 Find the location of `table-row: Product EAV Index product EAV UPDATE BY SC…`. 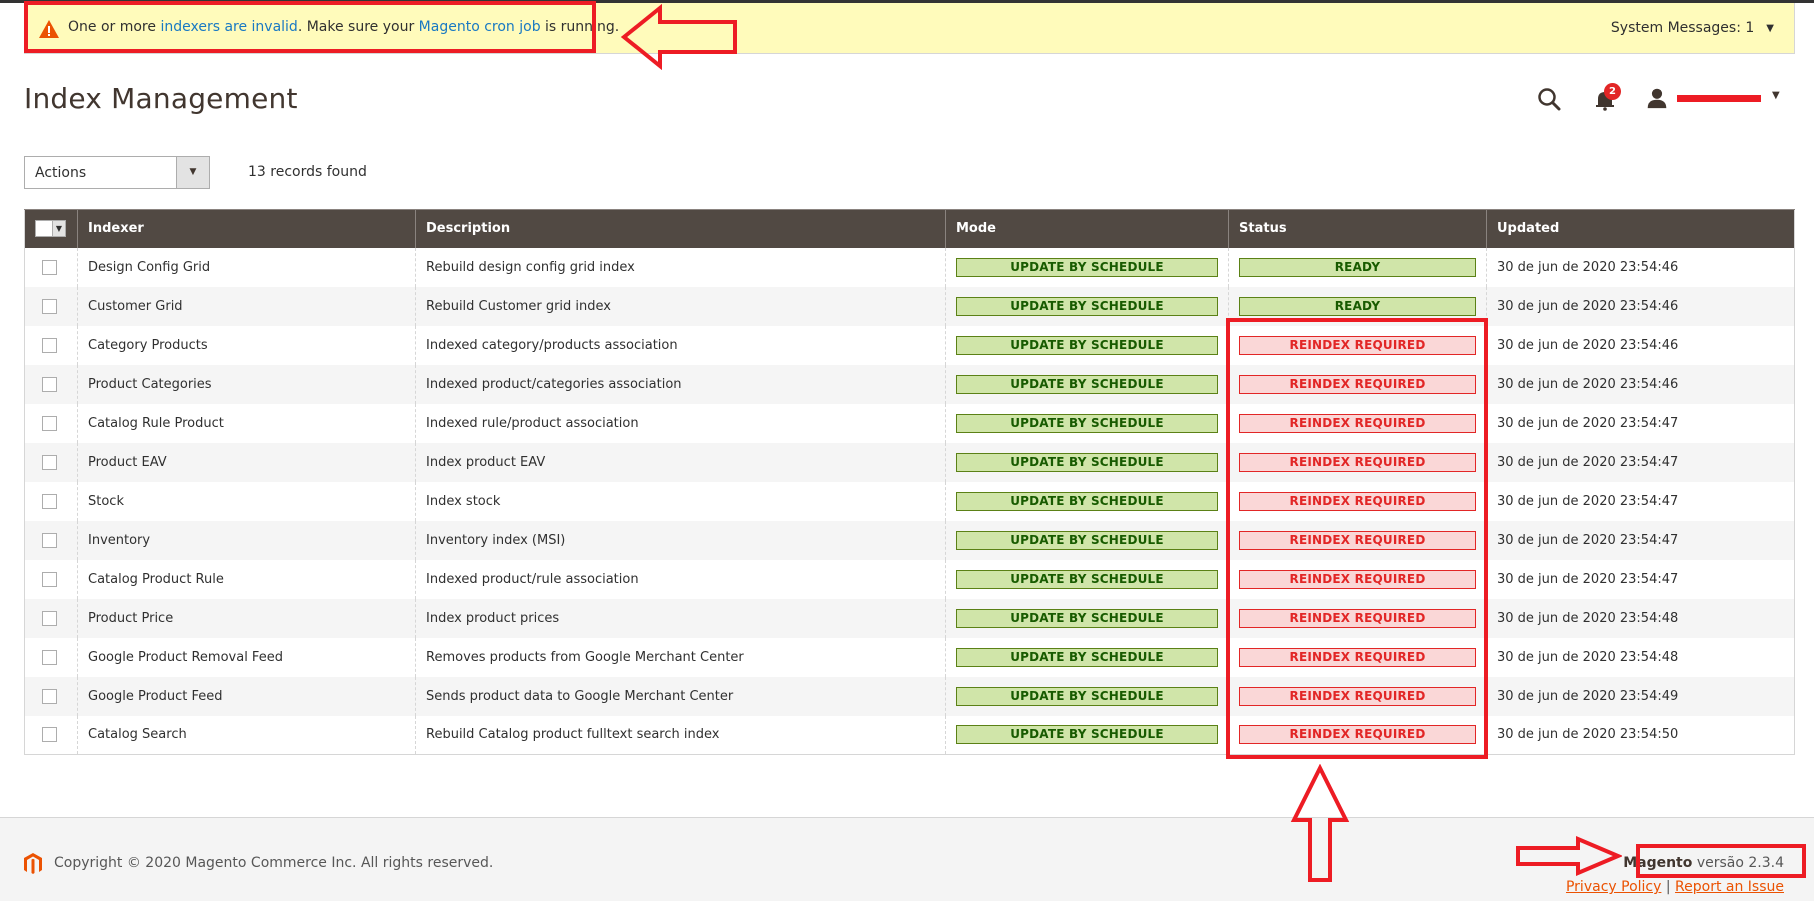

table-row: Product EAV Index product EAV UPDATE BY SC… is located at coordinates (909, 462).